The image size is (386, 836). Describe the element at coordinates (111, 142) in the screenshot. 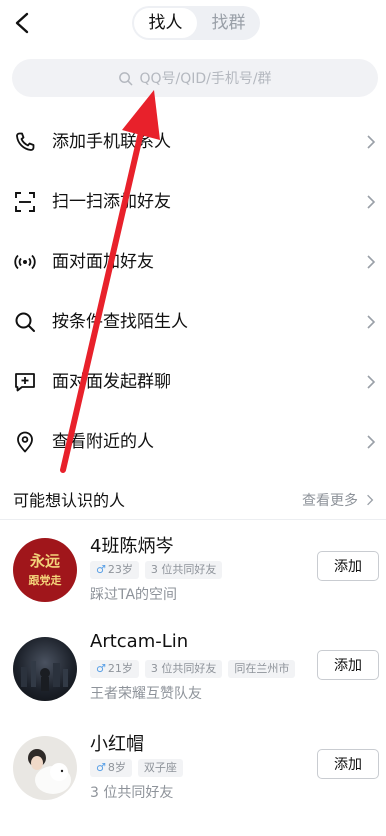

I see `menu-label: 添加手机联系人` at that location.